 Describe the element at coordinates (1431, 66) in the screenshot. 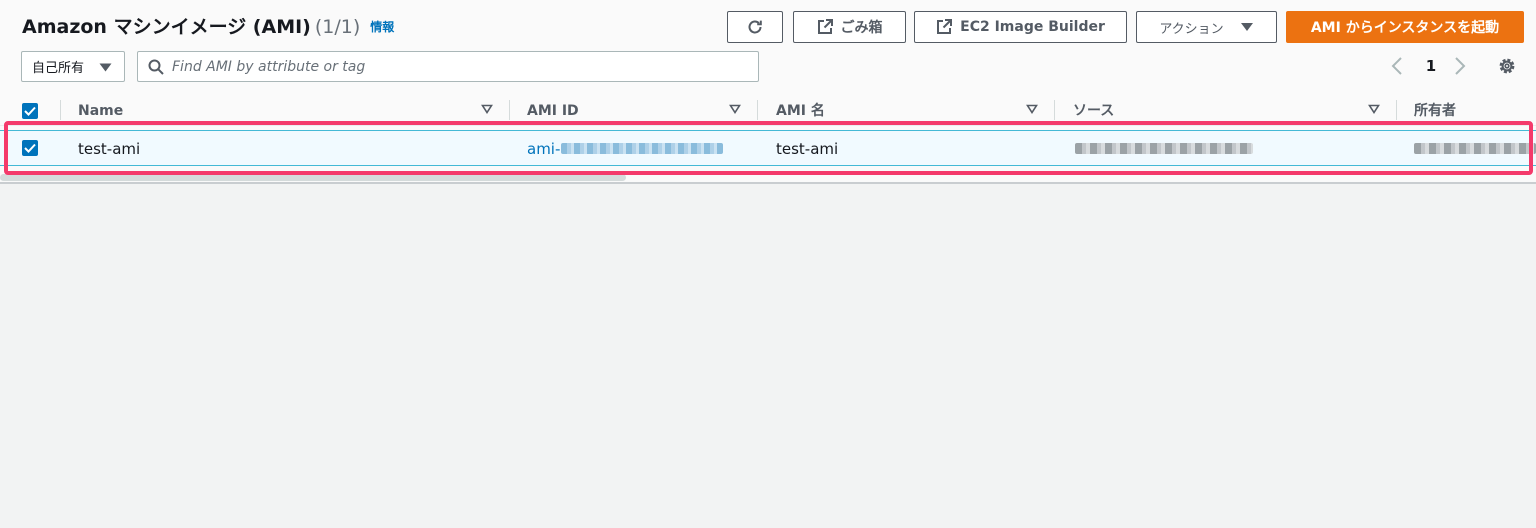

I see `current-page-number: 1` at that location.